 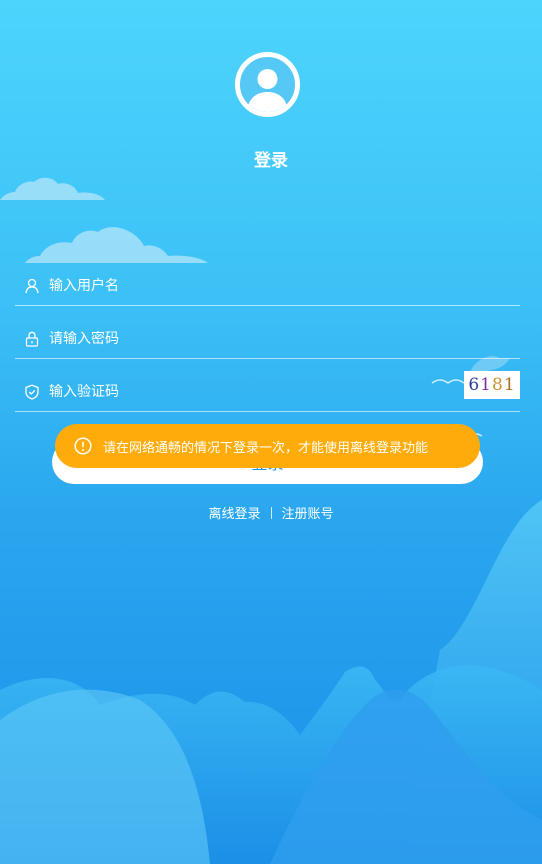 I want to click on username-field, so click(x=267, y=286).